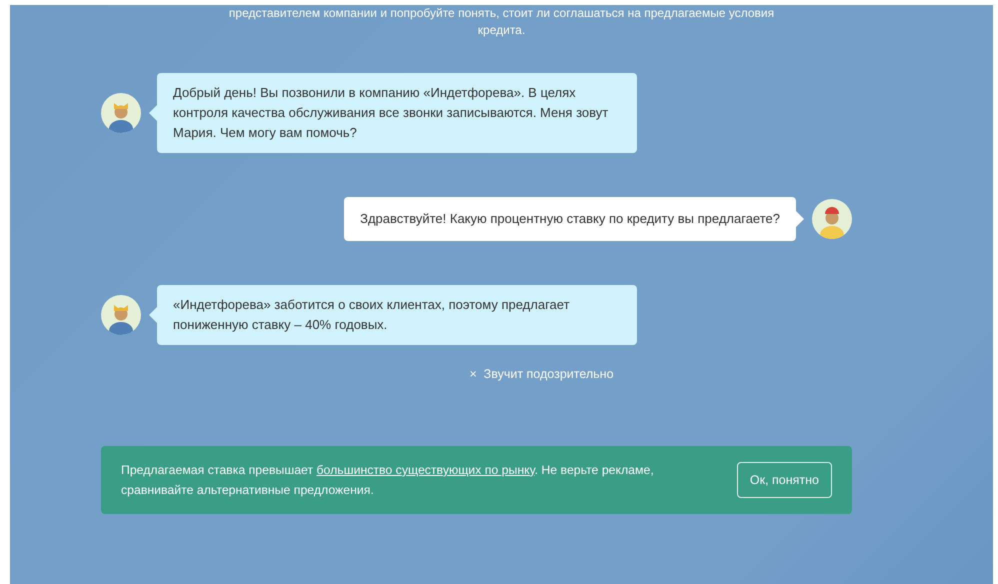 Image resolution: width=998 pixels, height=584 pixels. Describe the element at coordinates (502, 13) in the screenshot. I see `intro-text: представителем компании и попробуйте понять, стоит ли соглашаться на предлагаемые условия` at that location.